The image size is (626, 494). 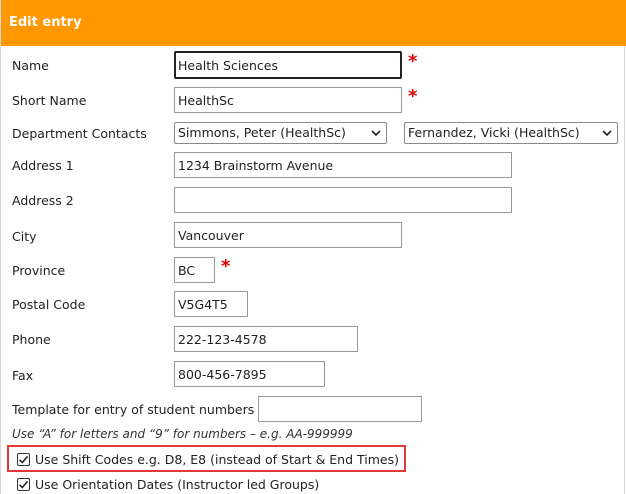 What do you see at coordinates (30, 65) in the screenshot?
I see `name-label: Name` at bounding box center [30, 65].